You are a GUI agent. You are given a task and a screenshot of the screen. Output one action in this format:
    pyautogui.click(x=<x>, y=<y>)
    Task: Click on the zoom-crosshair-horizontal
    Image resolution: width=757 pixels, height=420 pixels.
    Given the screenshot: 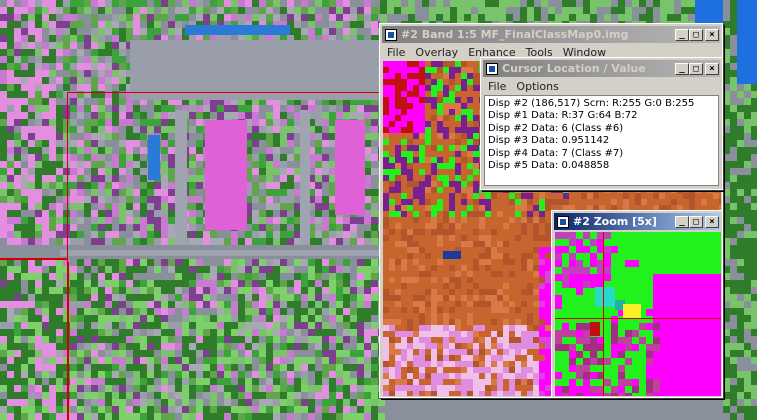 What is the action you would take?
    pyautogui.click(x=638, y=318)
    